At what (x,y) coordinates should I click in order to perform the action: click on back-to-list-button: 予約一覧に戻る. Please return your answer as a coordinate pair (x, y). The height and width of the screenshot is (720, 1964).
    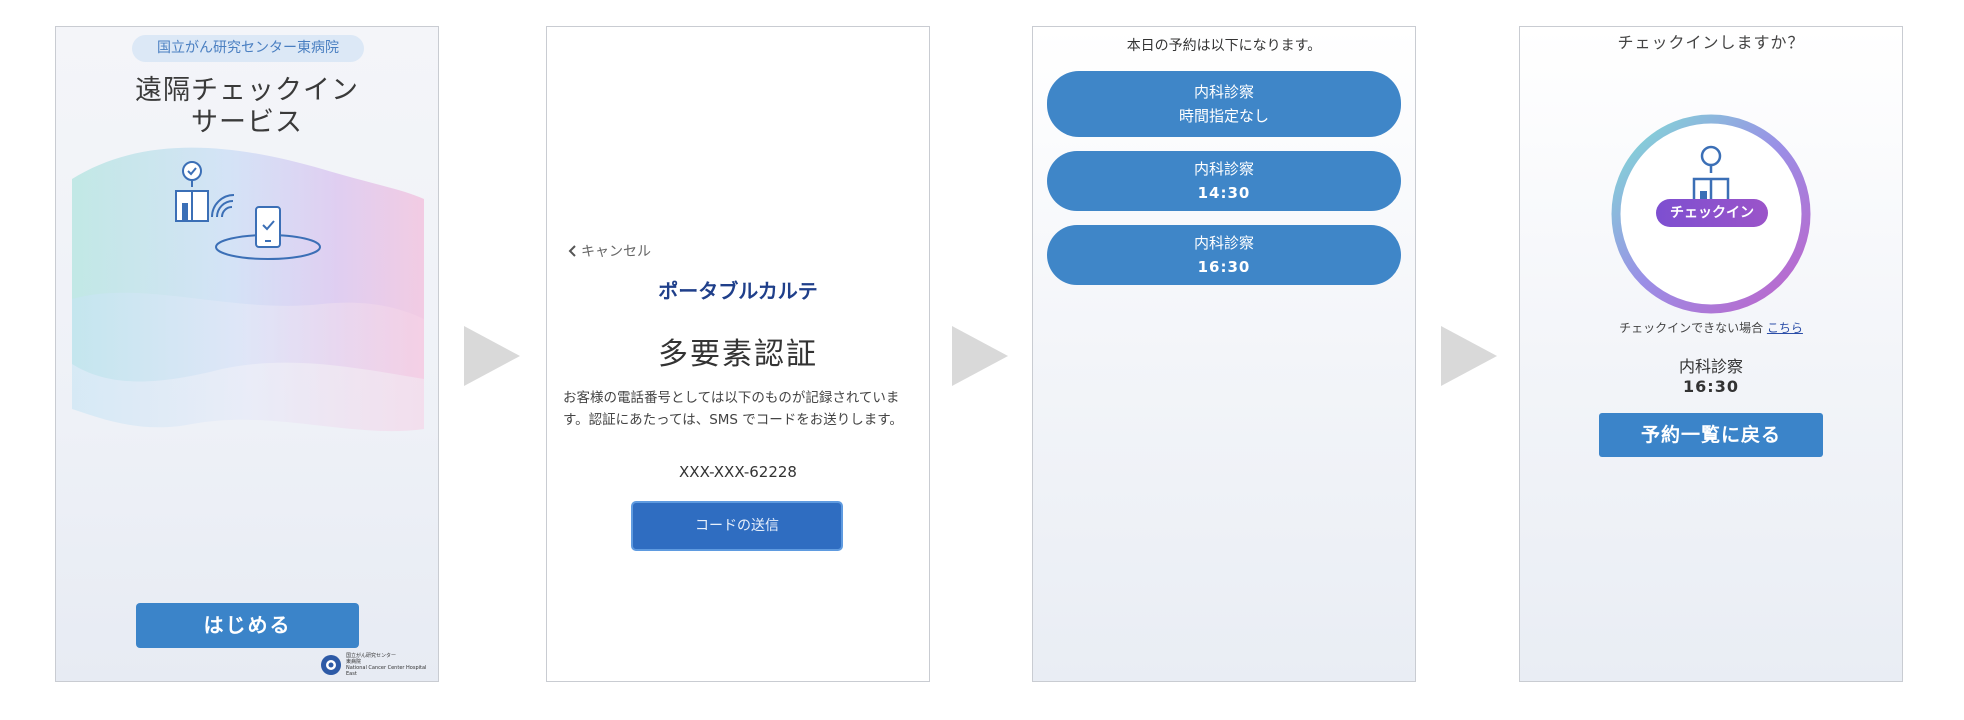
    Looking at the image, I should click on (1711, 435).